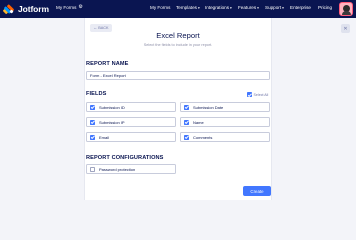 This screenshot has width=356, height=240. What do you see at coordinates (203, 137) in the screenshot?
I see `field-label: Comments` at bounding box center [203, 137].